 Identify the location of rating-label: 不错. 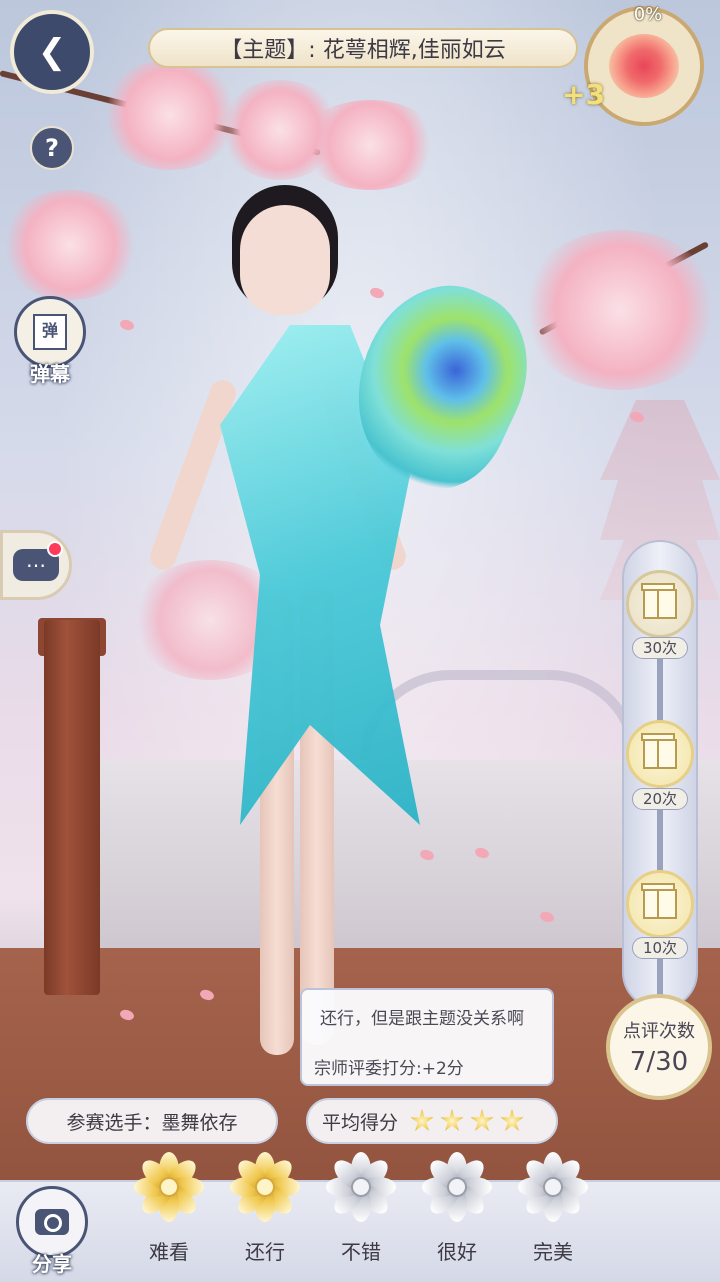
(361, 1252).